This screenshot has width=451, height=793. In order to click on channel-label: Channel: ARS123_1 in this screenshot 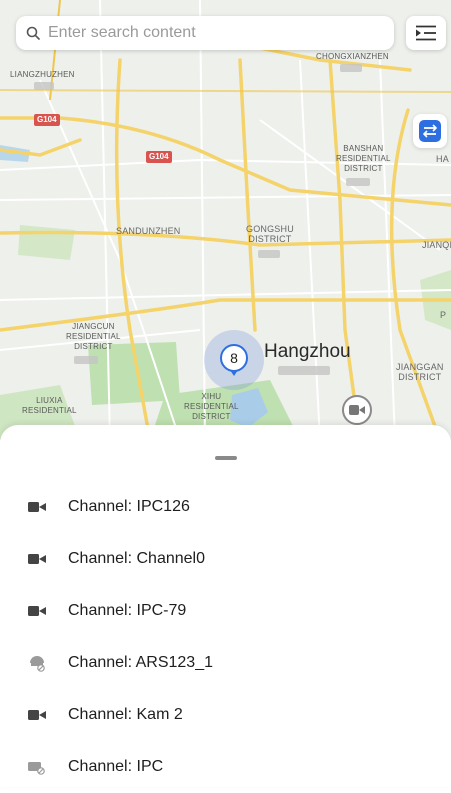, I will do `click(140, 662)`.